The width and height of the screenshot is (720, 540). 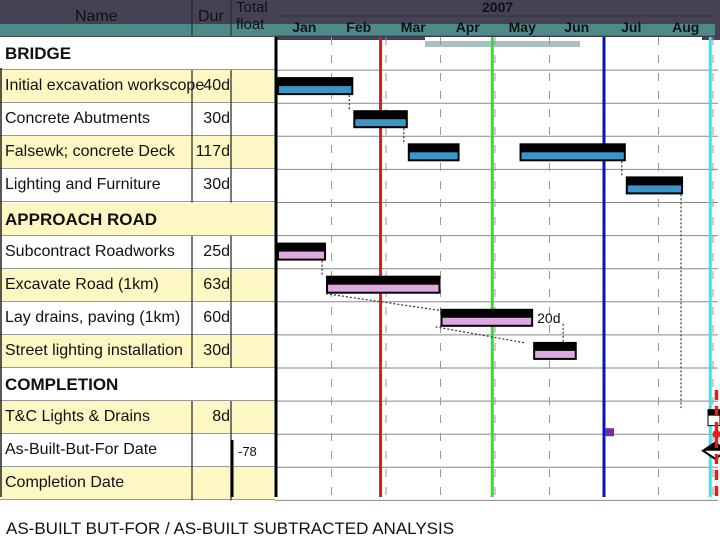 What do you see at coordinates (250, 24) in the screenshot?
I see `total-float-header-line2: float` at bounding box center [250, 24].